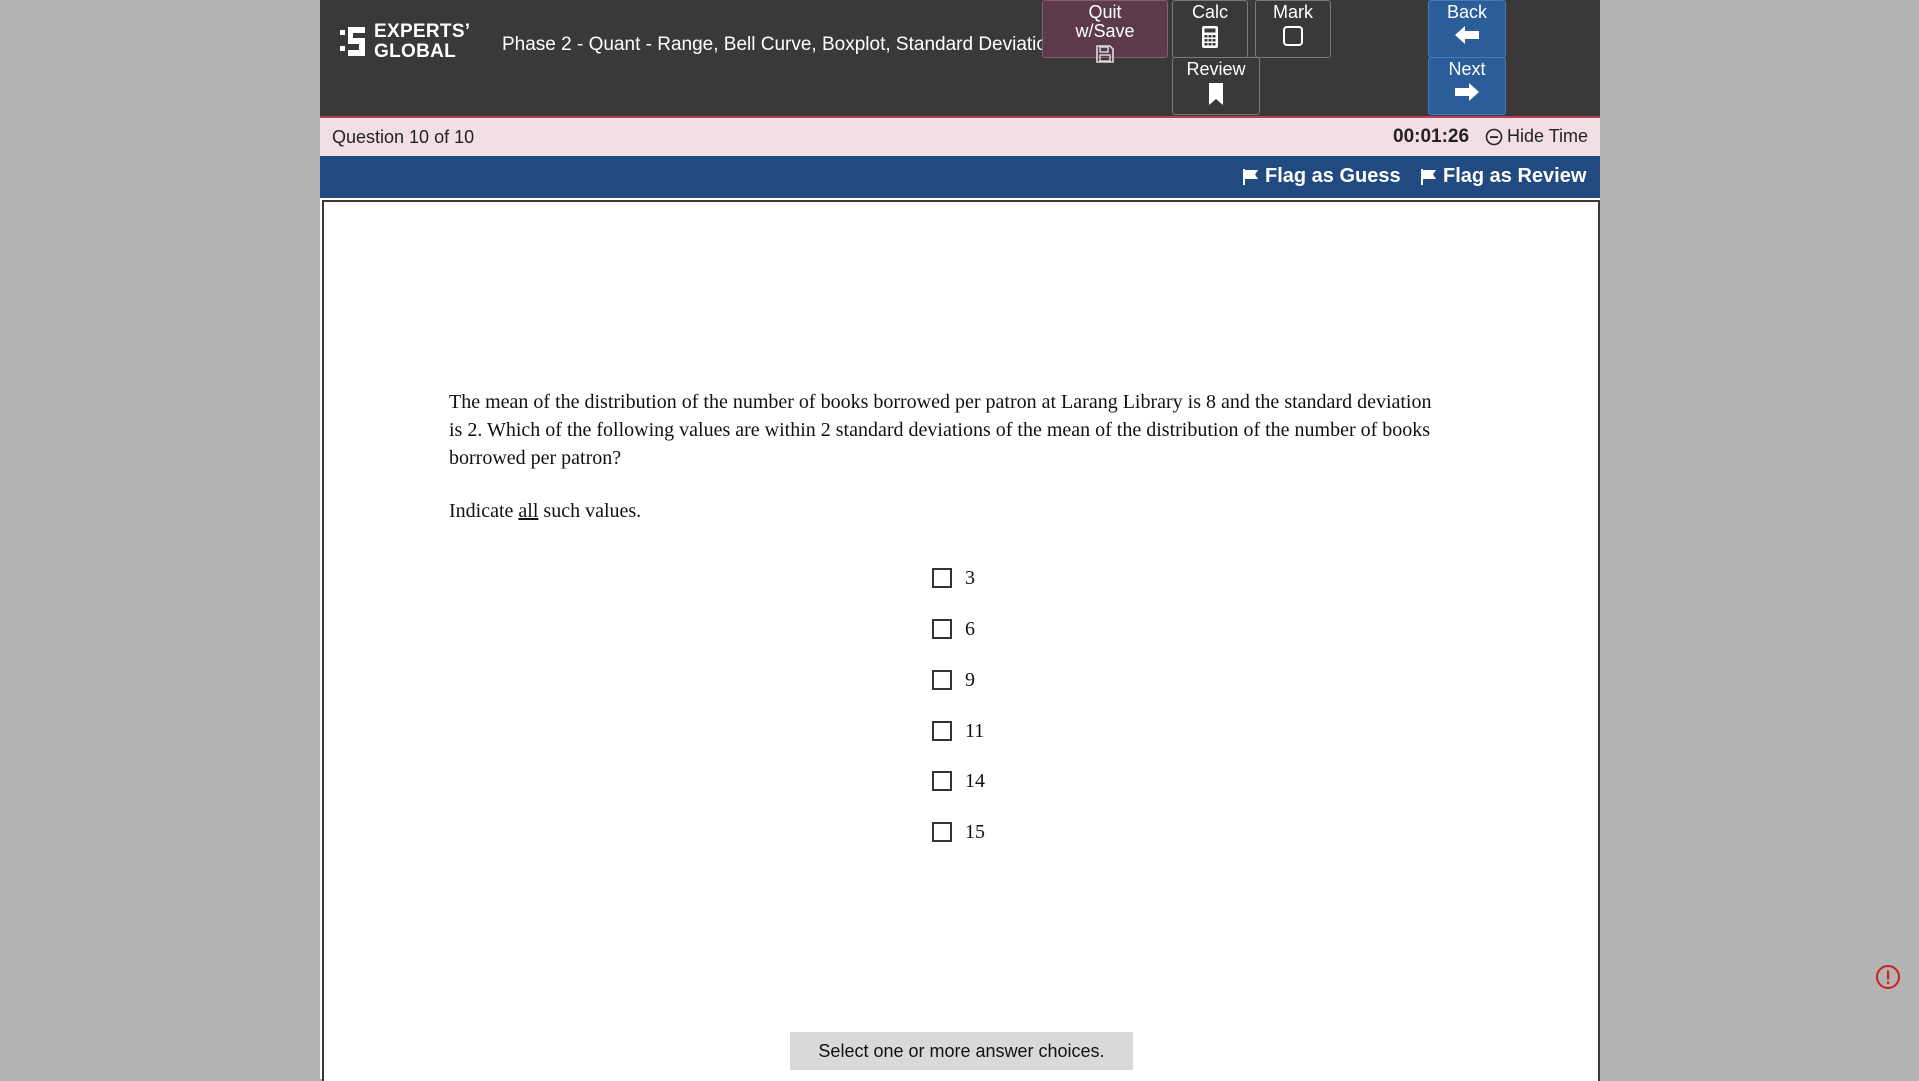  Describe the element at coordinates (958, 832) in the screenshot. I see `answer-choice: 15` at that location.